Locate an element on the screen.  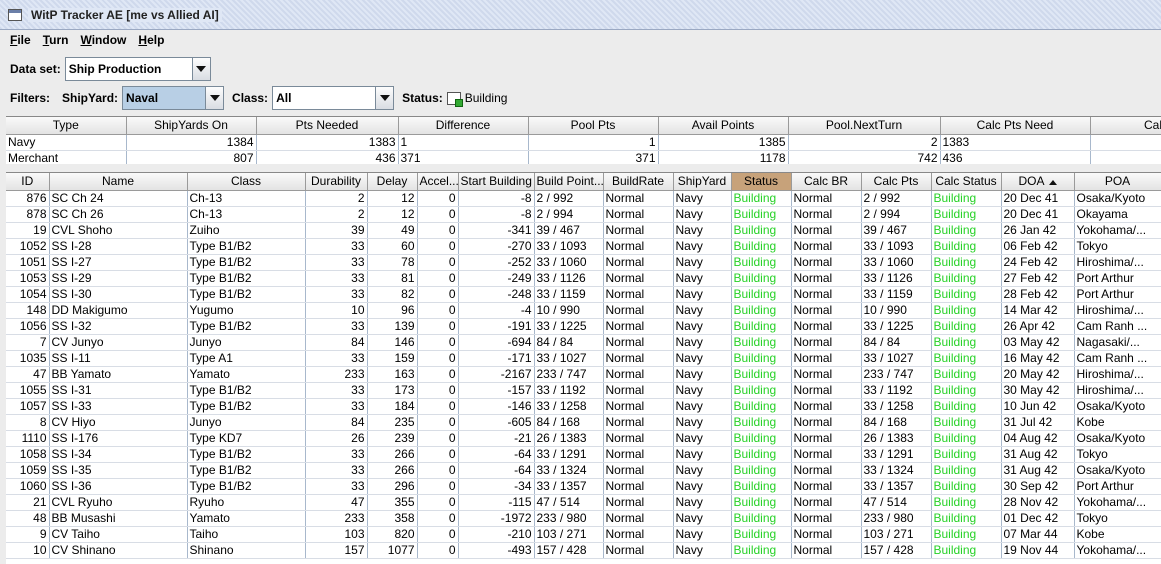
menu-help: Help is located at coordinates (151, 40).